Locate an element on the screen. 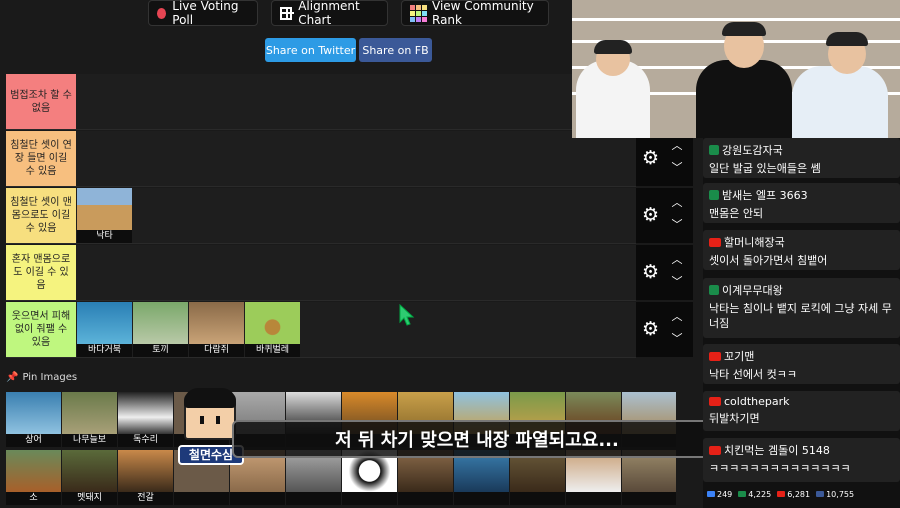  share-fb-button: Share on FB is located at coordinates (395, 50).